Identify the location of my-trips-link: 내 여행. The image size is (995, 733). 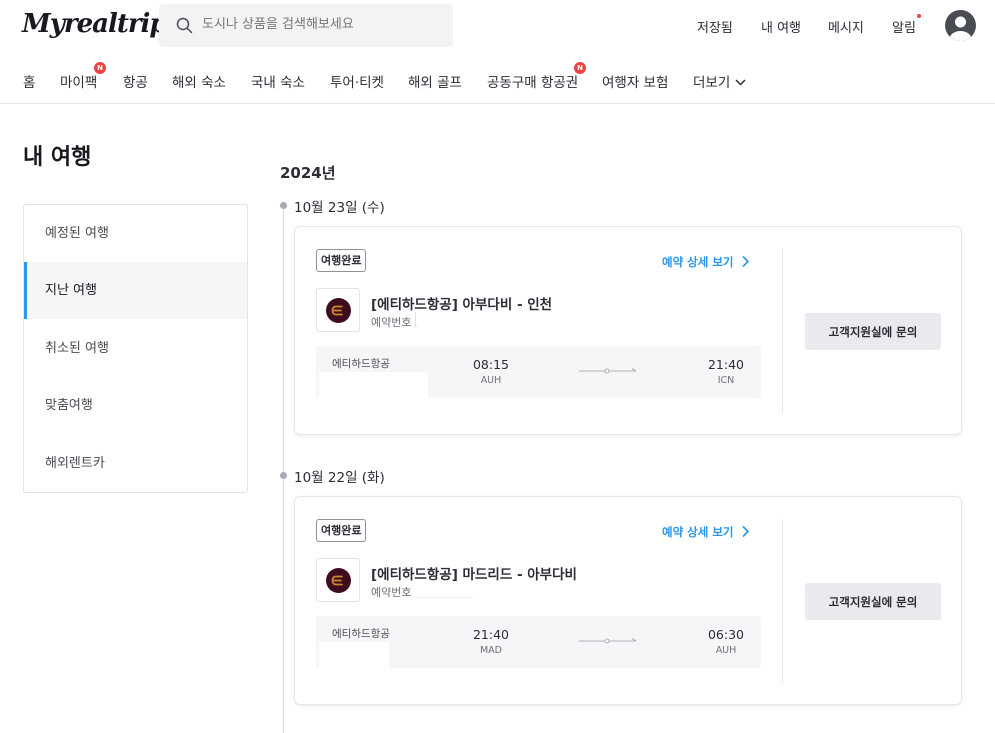
(781, 26).